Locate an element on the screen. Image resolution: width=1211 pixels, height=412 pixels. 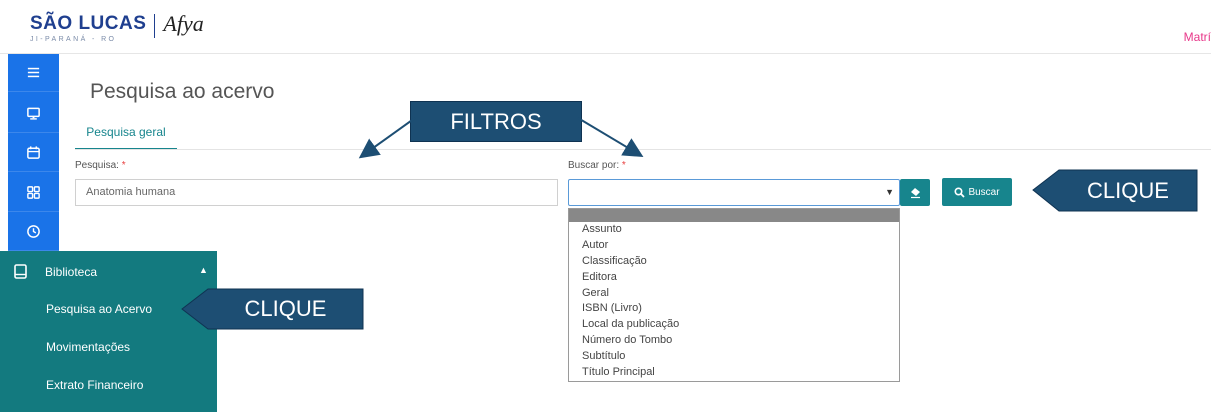
grid-icon is located at coordinates (33, 192).